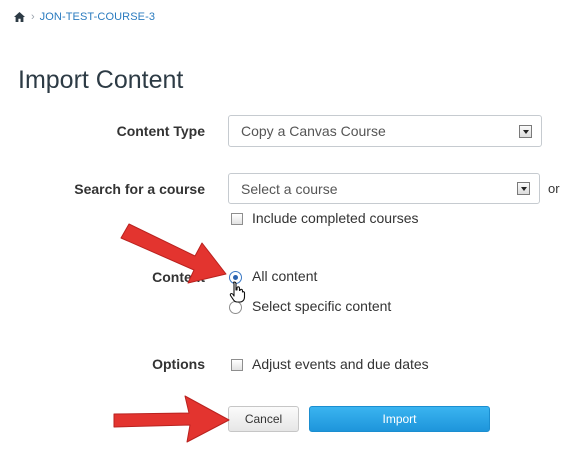 The width and height of the screenshot is (567, 463). I want to click on specific-content-label: Select specific content, so click(321, 306).